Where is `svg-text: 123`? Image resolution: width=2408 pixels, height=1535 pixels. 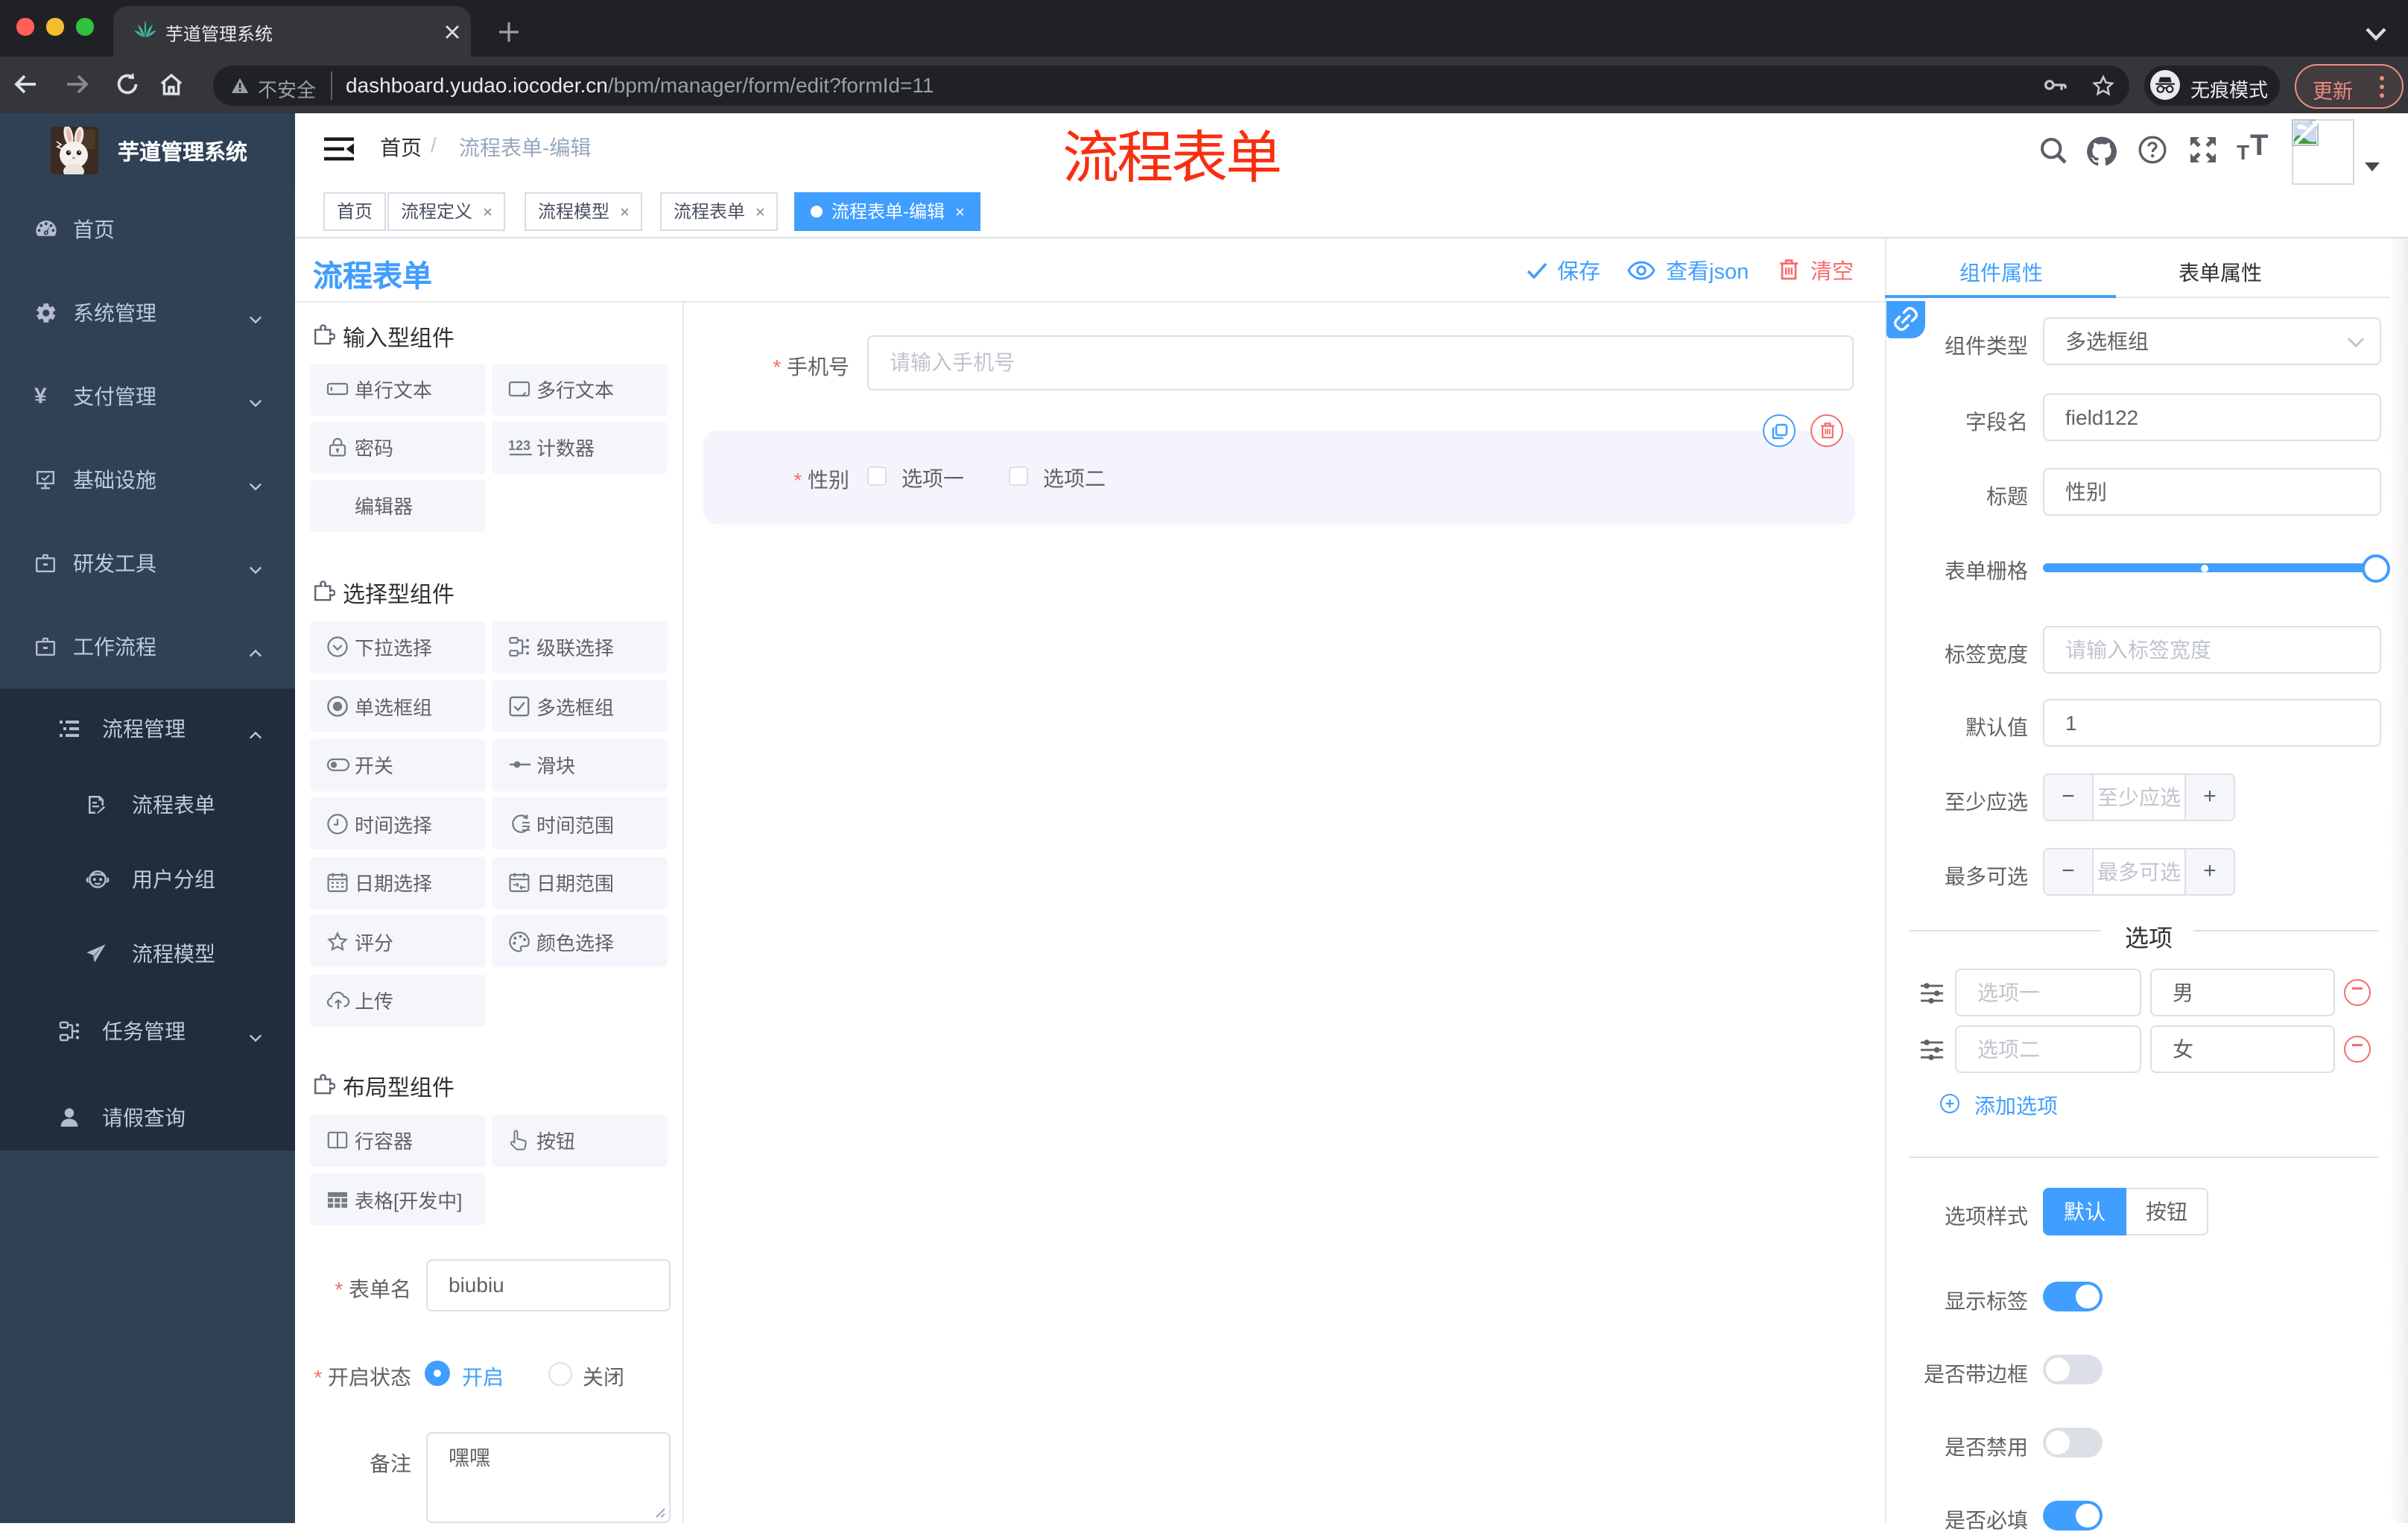 svg-text: 123 is located at coordinates (519, 445).